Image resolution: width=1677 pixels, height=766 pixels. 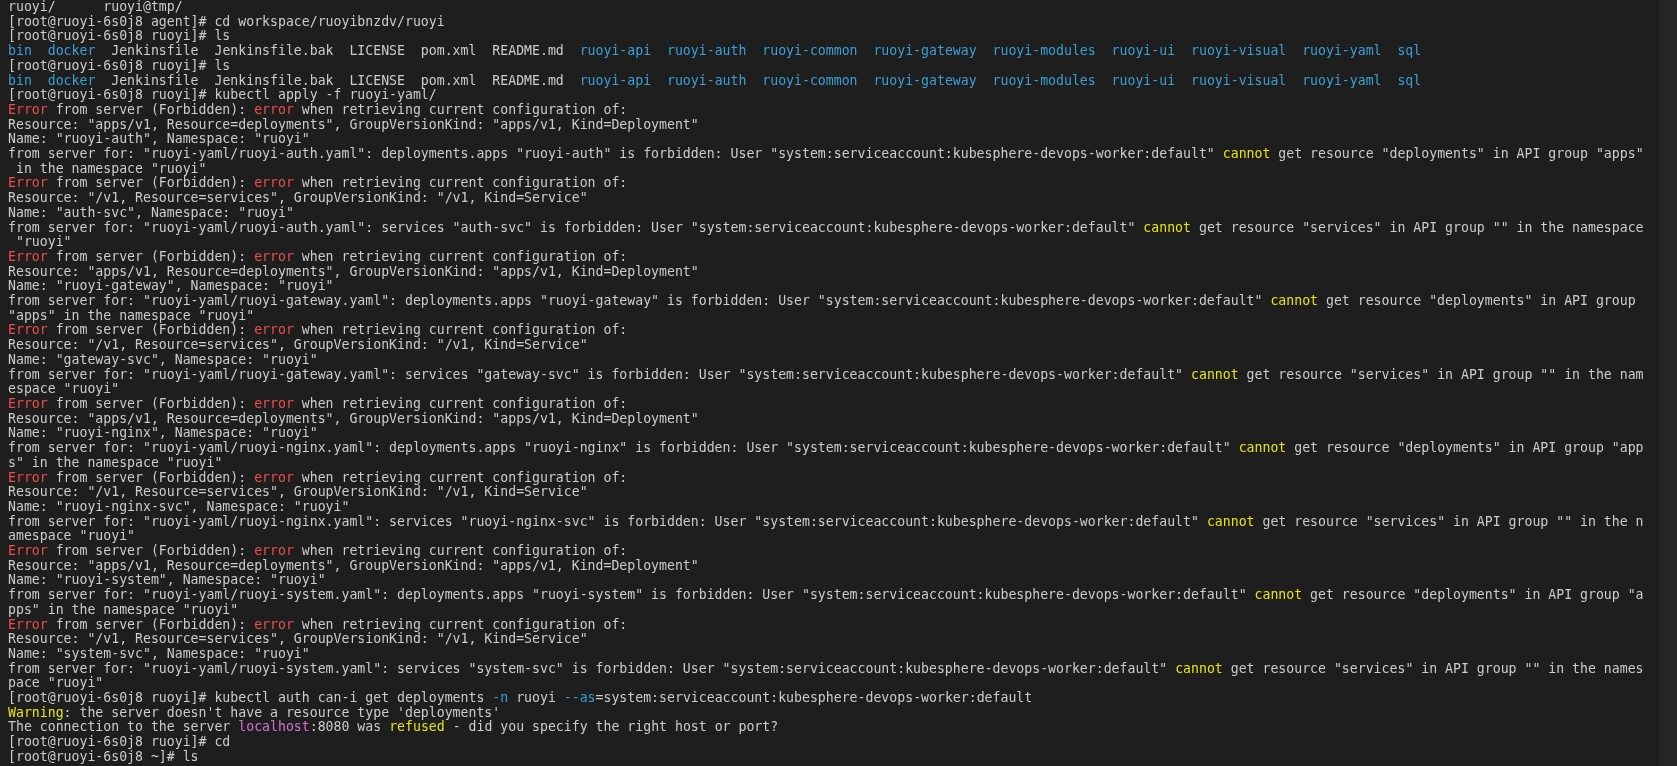 What do you see at coordinates (167, 581) in the screenshot?
I see `terminal-line: Name: "ruoyi-system", Namespace: "ruoyi"` at bounding box center [167, 581].